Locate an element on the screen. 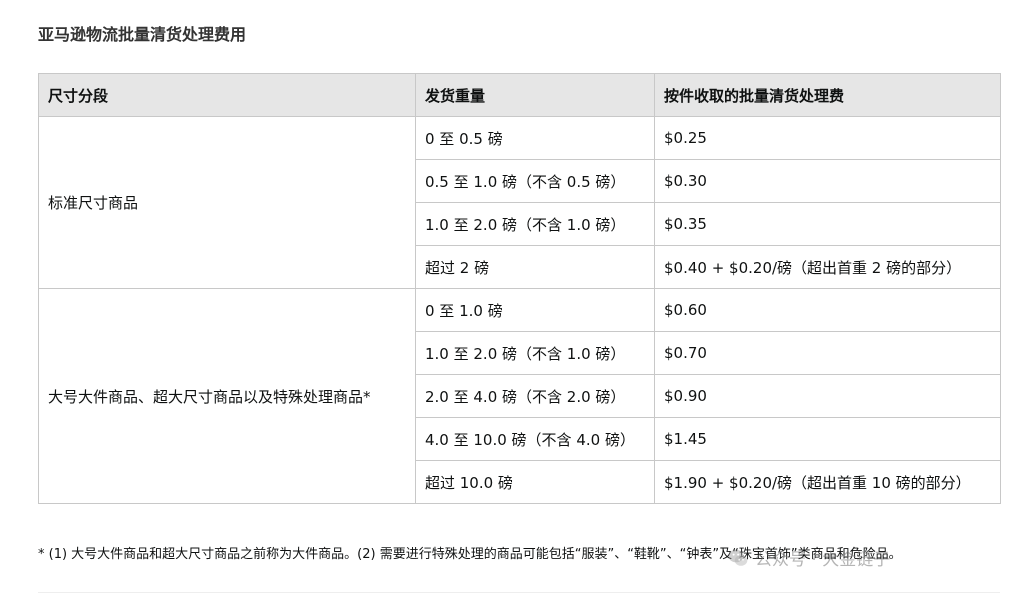 This screenshot has width=1027, height=597. fee-cell: $0.25 is located at coordinates (827, 138).